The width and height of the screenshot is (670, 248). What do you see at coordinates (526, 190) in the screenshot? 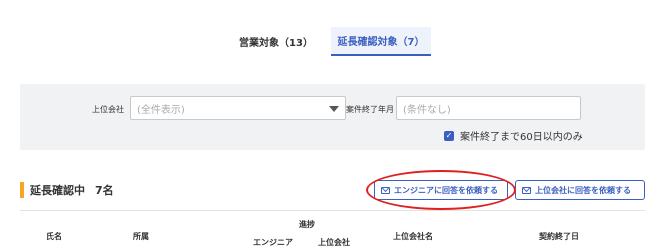
I see `mail-icon` at bounding box center [526, 190].